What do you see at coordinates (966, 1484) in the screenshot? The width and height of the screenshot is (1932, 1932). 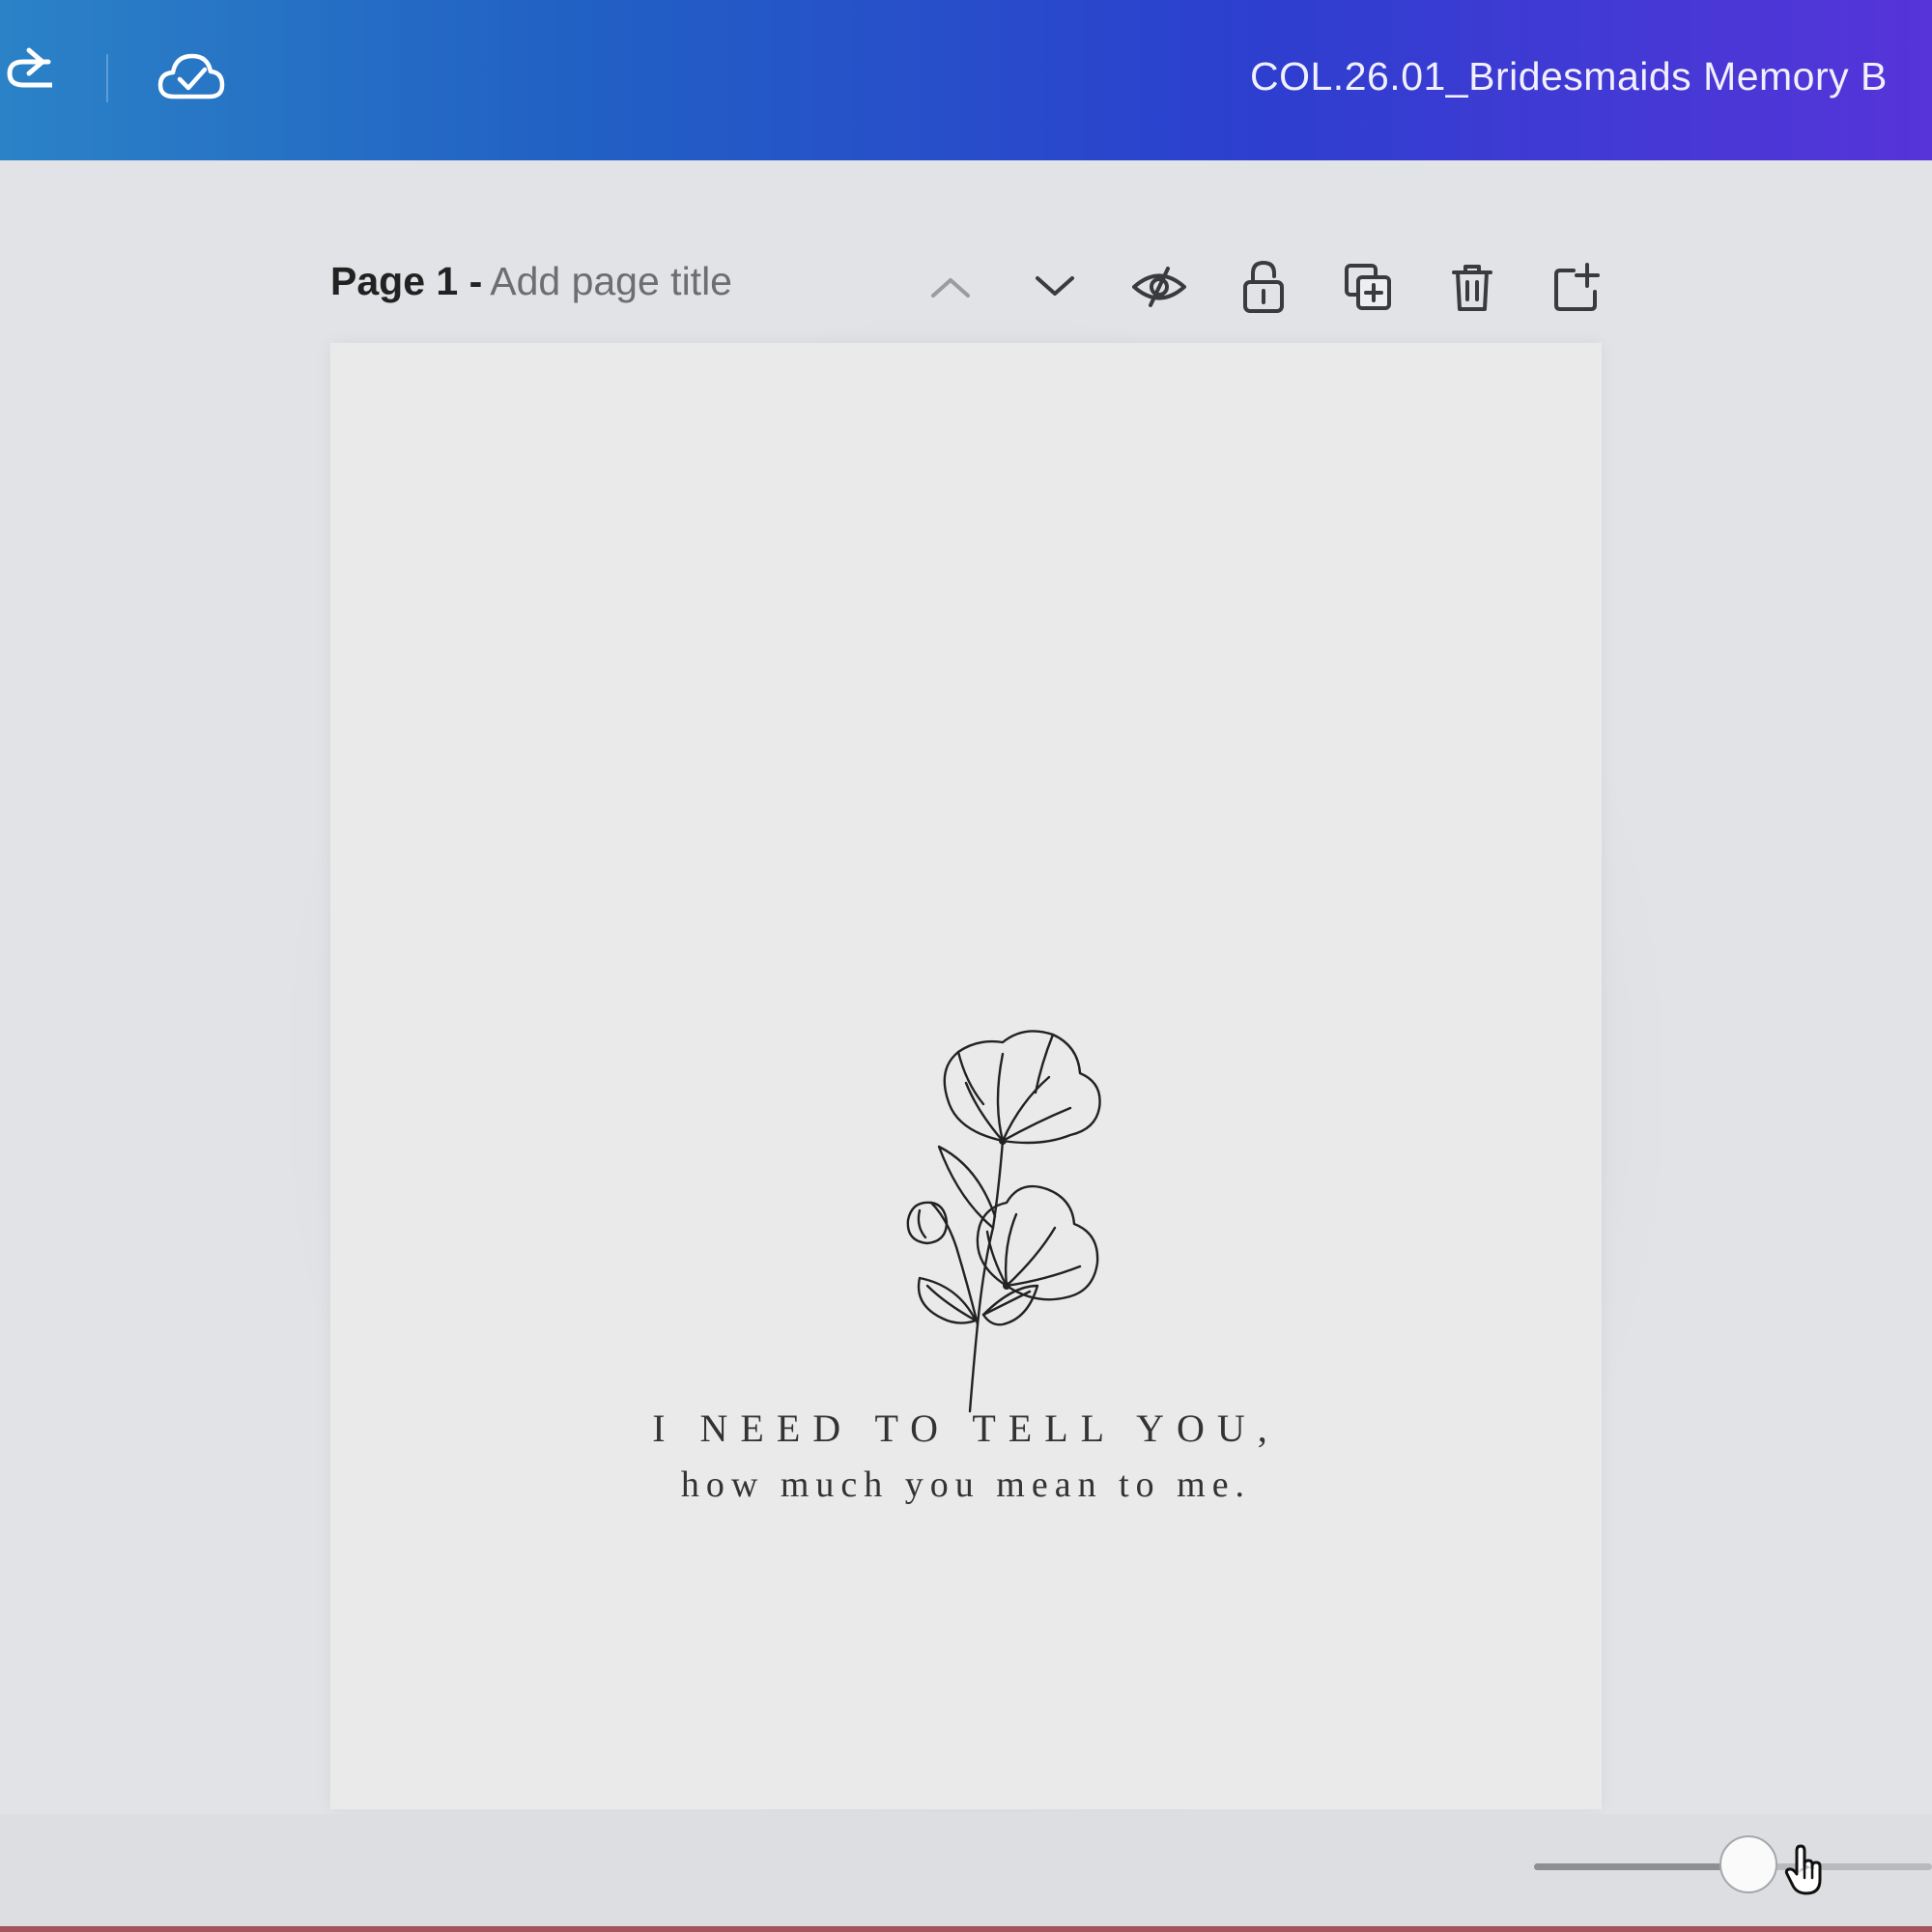 I see `subheading-text: how much you mean to me.` at bounding box center [966, 1484].